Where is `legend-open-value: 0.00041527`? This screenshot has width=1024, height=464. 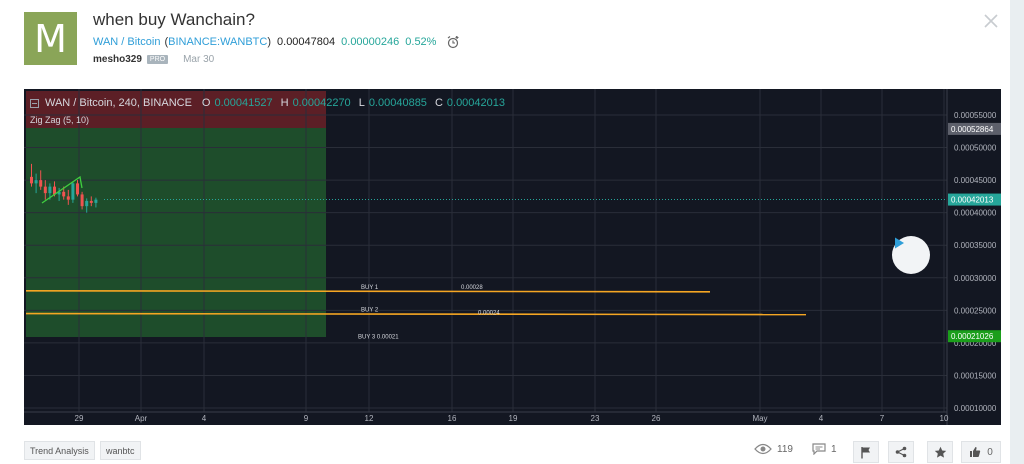
legend-open-value: 0.00041527 is located at coordinates (243, 103).